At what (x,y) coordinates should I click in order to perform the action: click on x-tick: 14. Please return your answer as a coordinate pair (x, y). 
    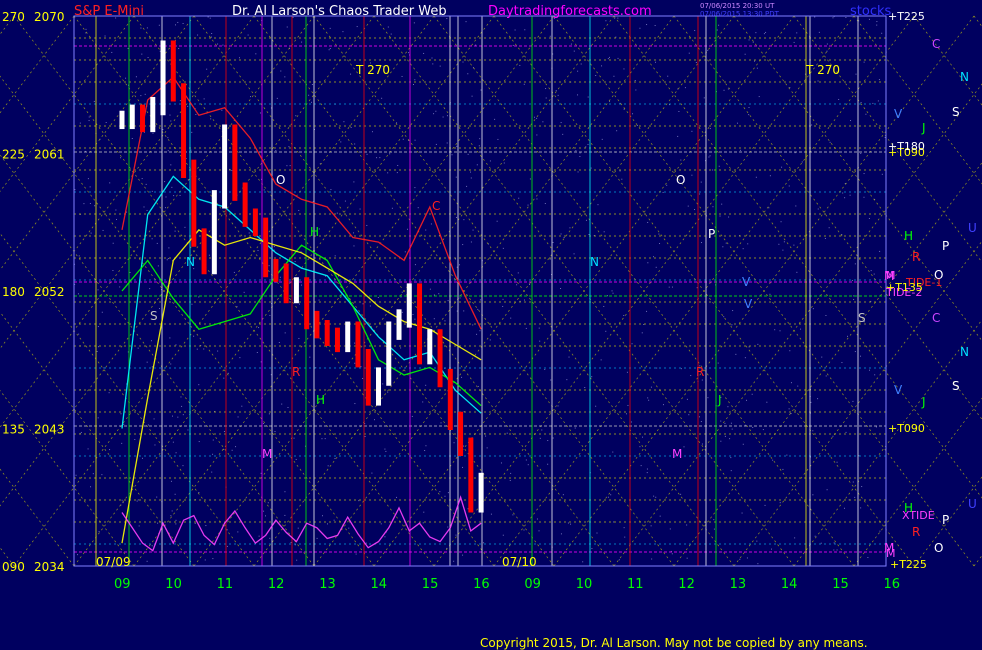
    Looking at the image, I should click on (379, 584).